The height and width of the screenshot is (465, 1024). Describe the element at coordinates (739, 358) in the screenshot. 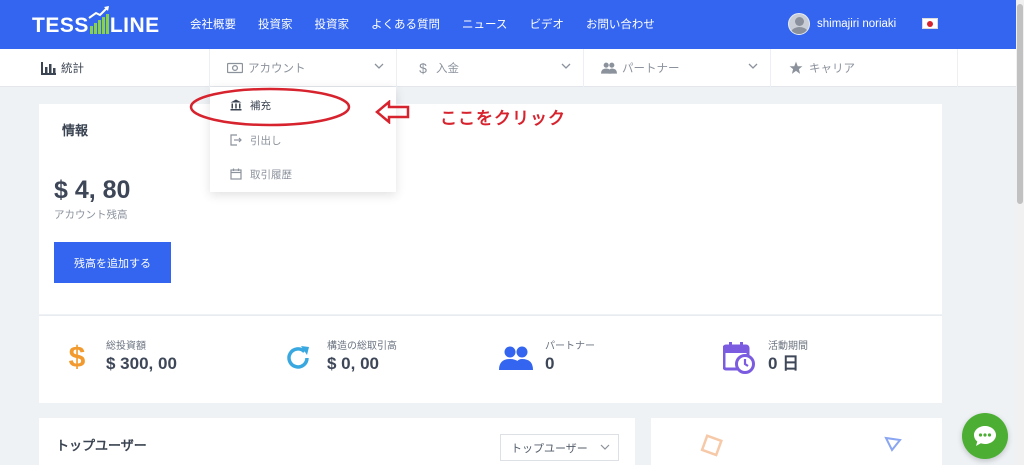

I see `calendar-clock-icon` at that location.